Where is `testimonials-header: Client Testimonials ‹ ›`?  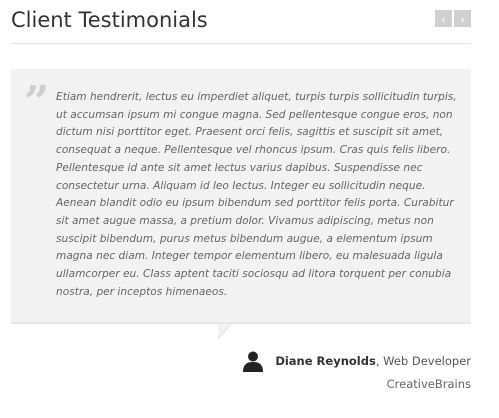 testimonials-header: Client Testimonials ‹ › is located at coordinates (241, 21).